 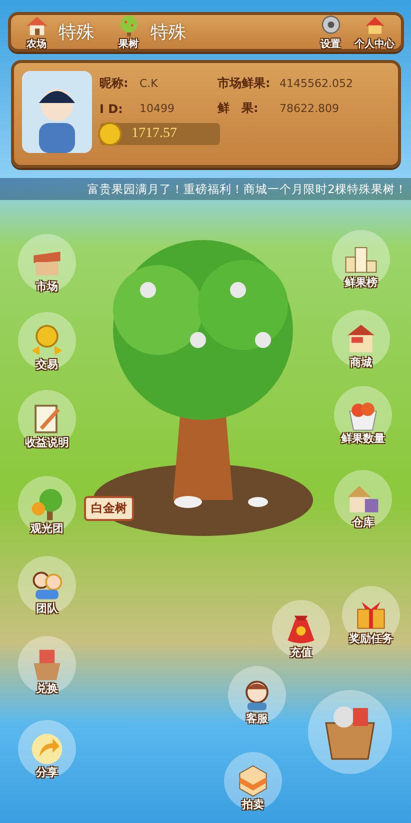 I want to click on menu-button: 团队, so click(x=47, y=585).